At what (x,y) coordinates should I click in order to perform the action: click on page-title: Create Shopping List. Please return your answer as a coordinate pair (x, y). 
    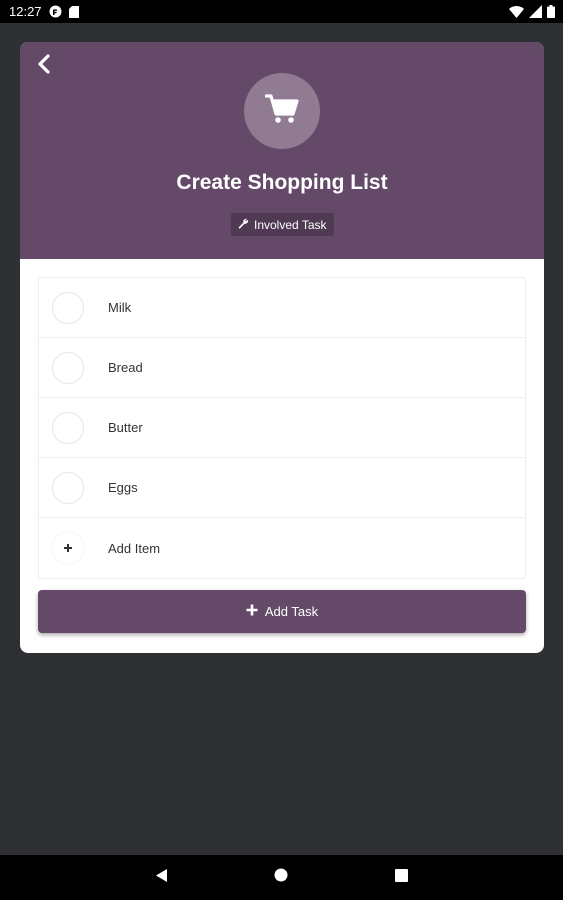
    Looking at the image, I should click on (282, 182).